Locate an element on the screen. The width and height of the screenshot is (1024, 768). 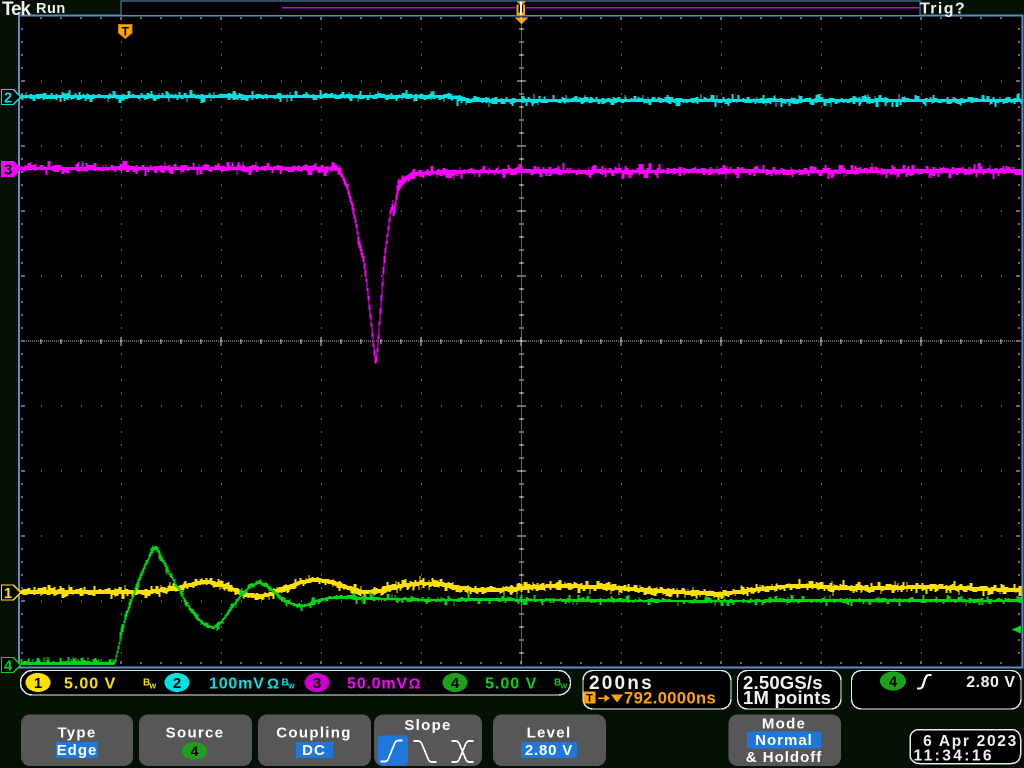
svg-text: Mode is located at coordinates (784, 724).